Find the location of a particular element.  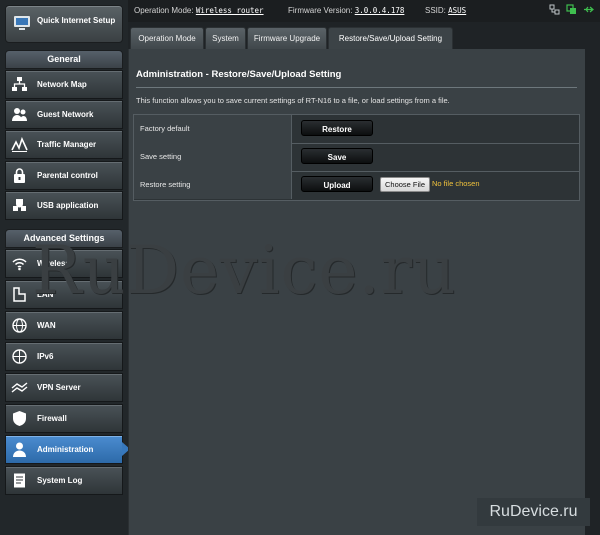

sidebar-item-vpn-server: VPN Server is located at coordinates (64, 387).